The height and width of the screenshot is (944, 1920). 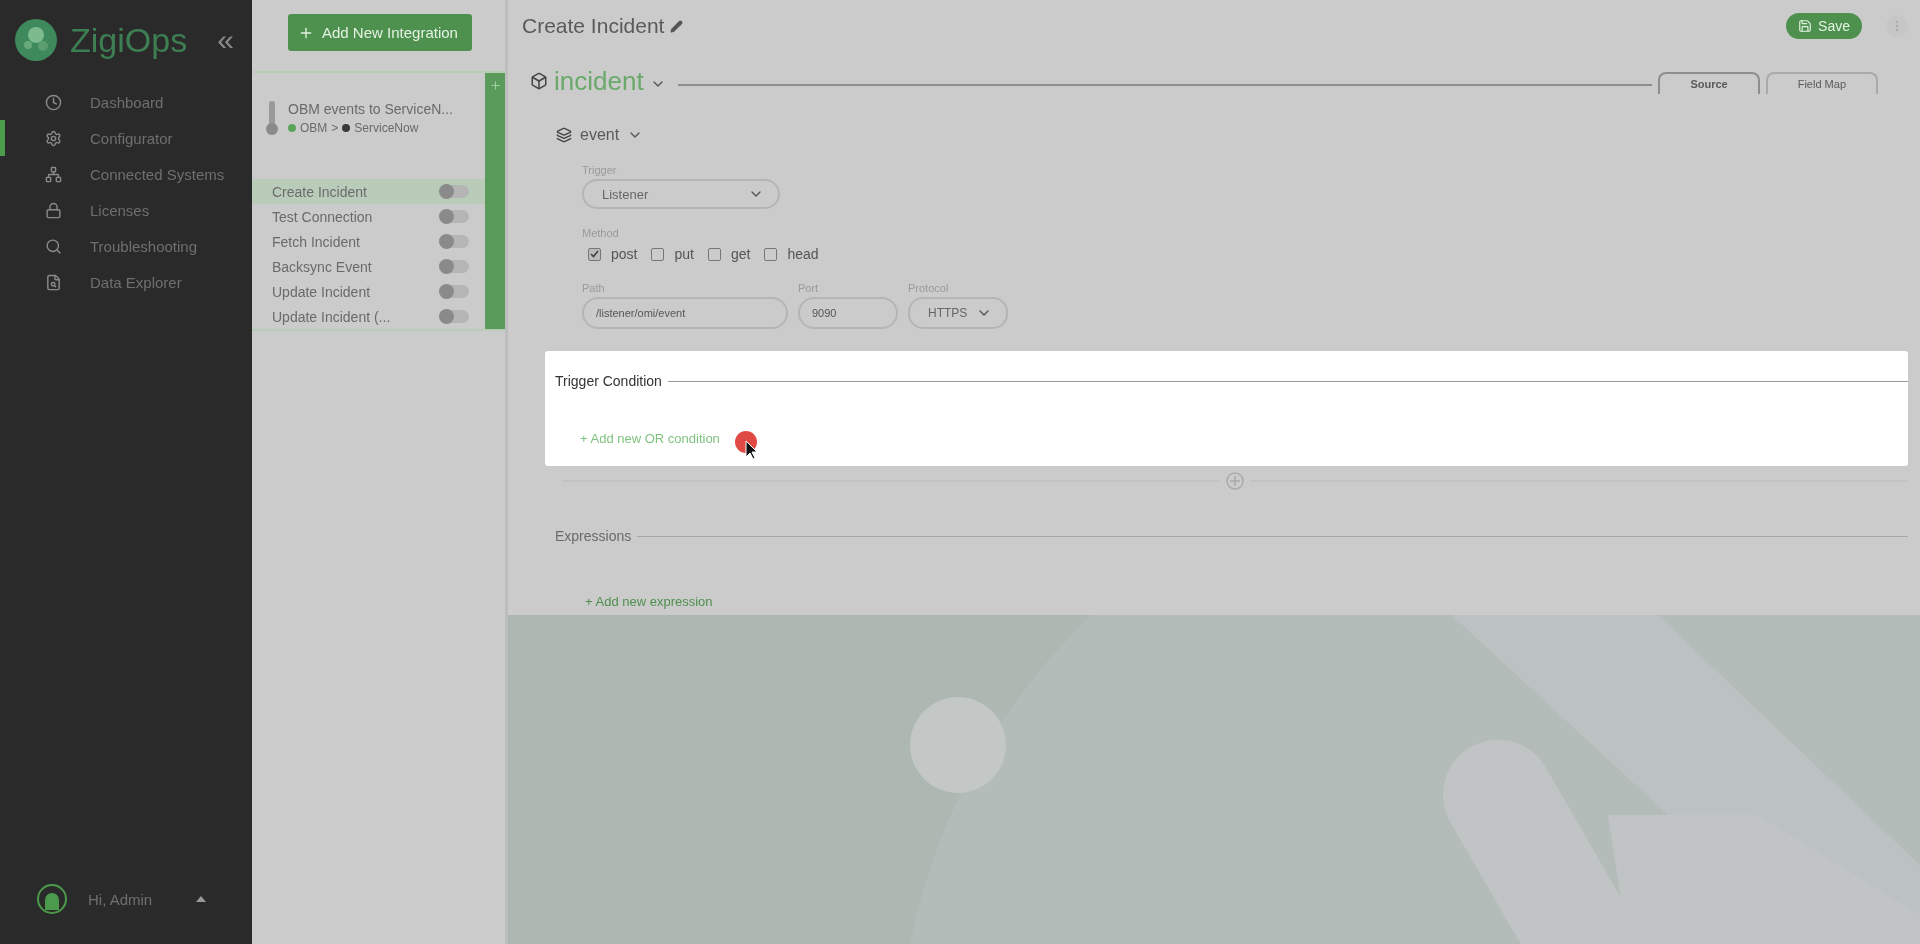 I want to click on settings-icon, so click(x=53, y=138).